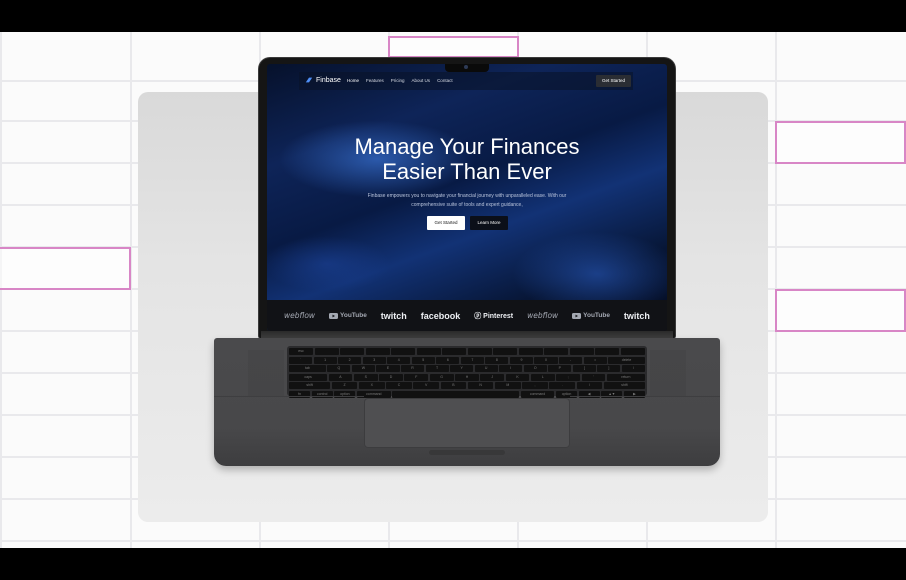 The width and height of the screenshot is (906, 580). Describe the element at coordinates (421, 80) in the screenshot. I see `nav-link-about: About Us` at that location.